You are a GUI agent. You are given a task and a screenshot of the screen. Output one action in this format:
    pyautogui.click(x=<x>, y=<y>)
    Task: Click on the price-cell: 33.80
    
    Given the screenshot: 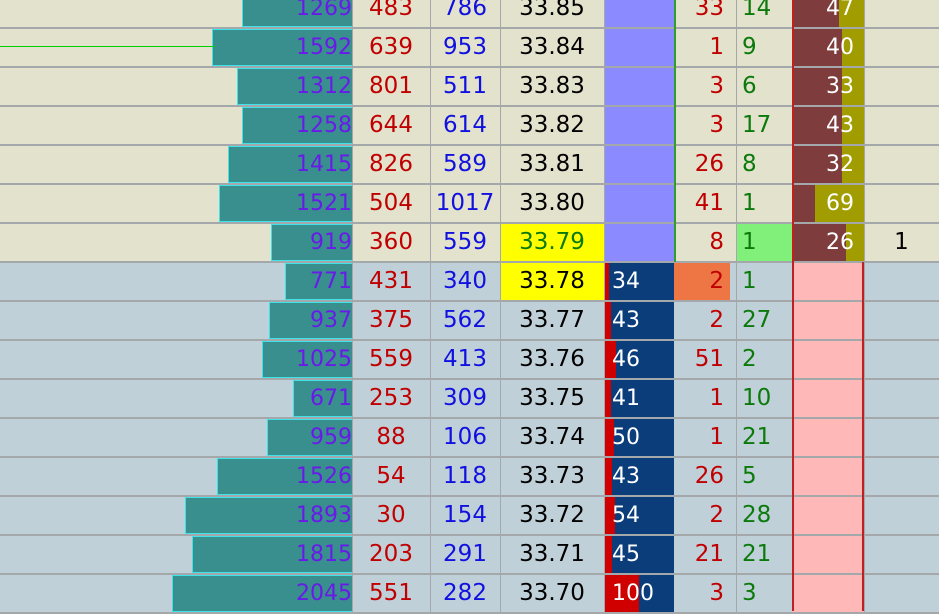 What is the action you would take?
    pyautogui.click(x=552, y=203)
    